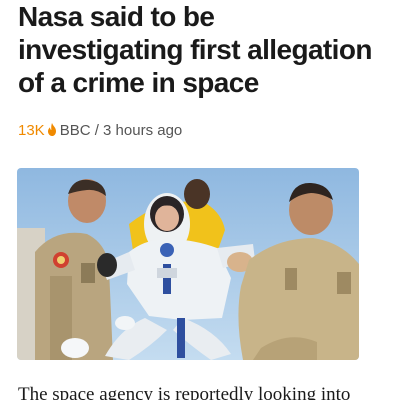  I want to click on flame-icon, so click(51, 129).